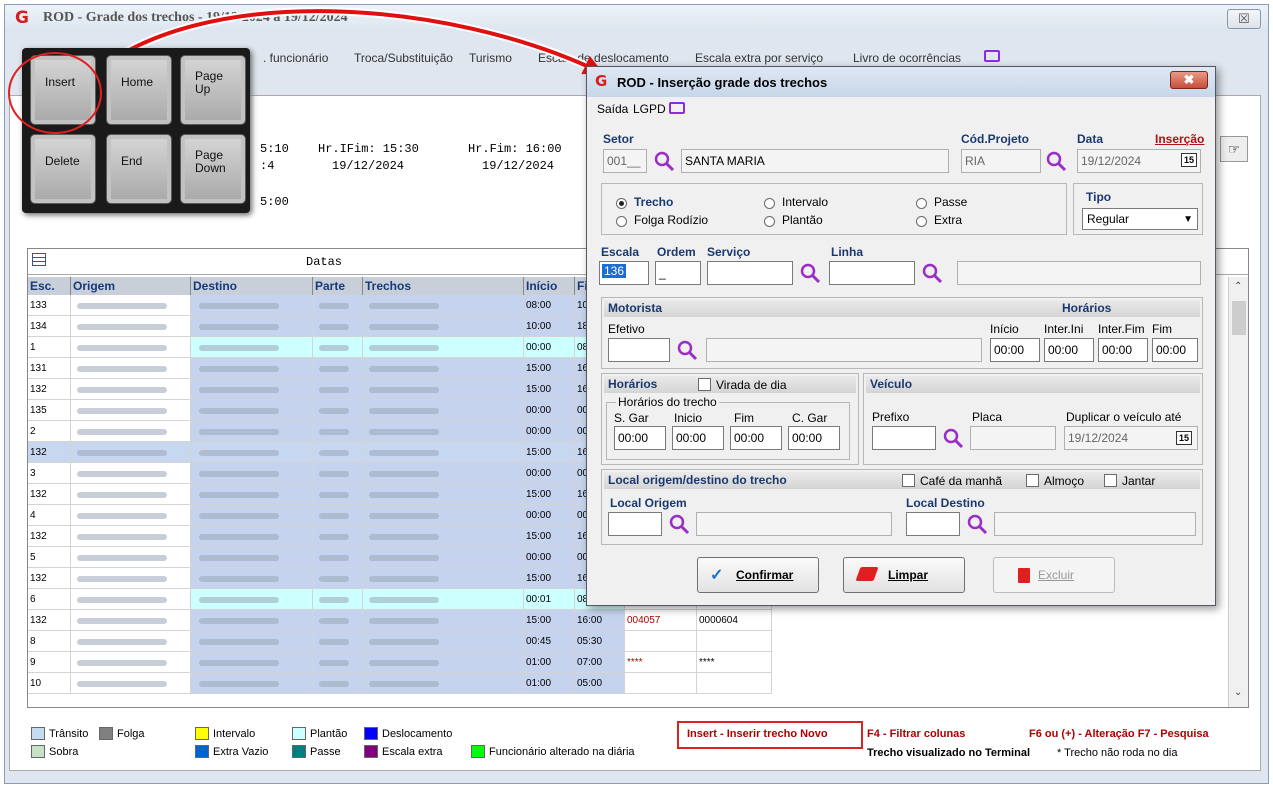 The width and height of the screenshot is (1273, 788). Describe the element at coordinates (671, 220) in the screenshot. I see `radio-folga-rodizio-label: Folga Rodízio` at that location.